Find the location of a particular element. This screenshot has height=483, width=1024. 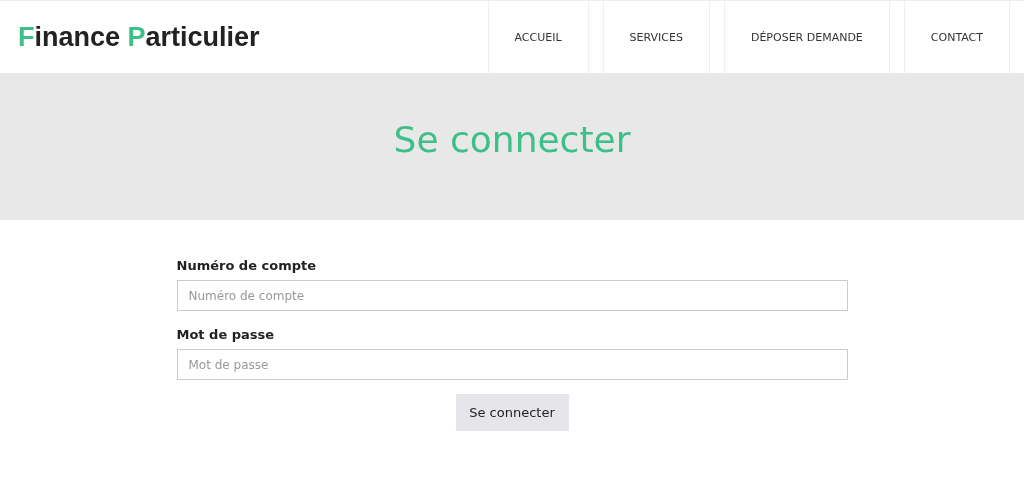

login-button: Se connecter is located at coordinates (512, 412).